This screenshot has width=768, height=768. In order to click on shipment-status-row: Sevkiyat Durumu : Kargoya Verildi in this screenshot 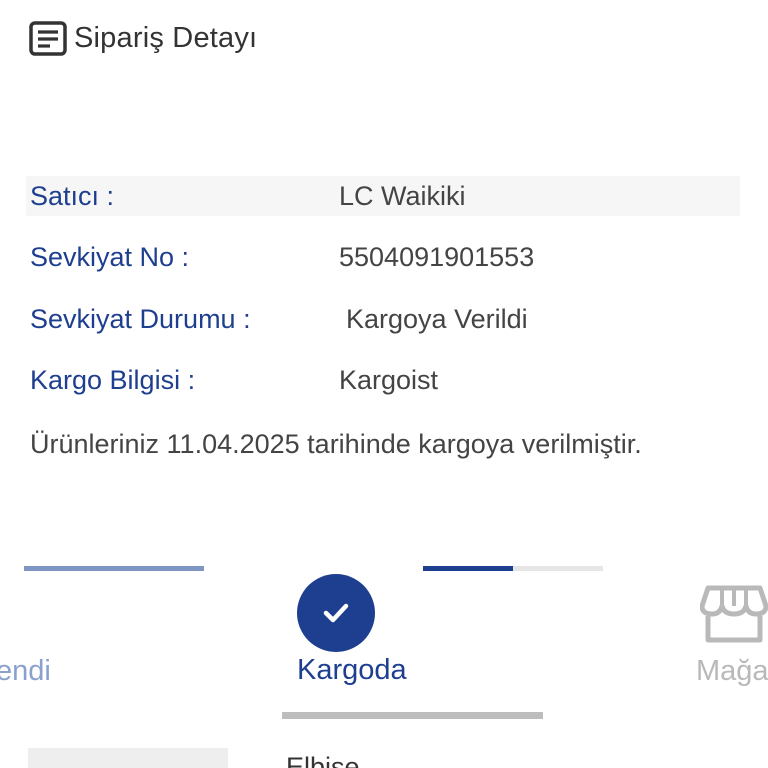, I will do `click(383, 319)`.